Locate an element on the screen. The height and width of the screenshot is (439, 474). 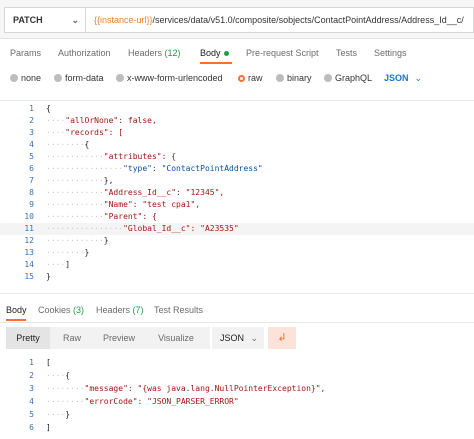
code-line: 13 ········} is located at coordinates (57, 252).